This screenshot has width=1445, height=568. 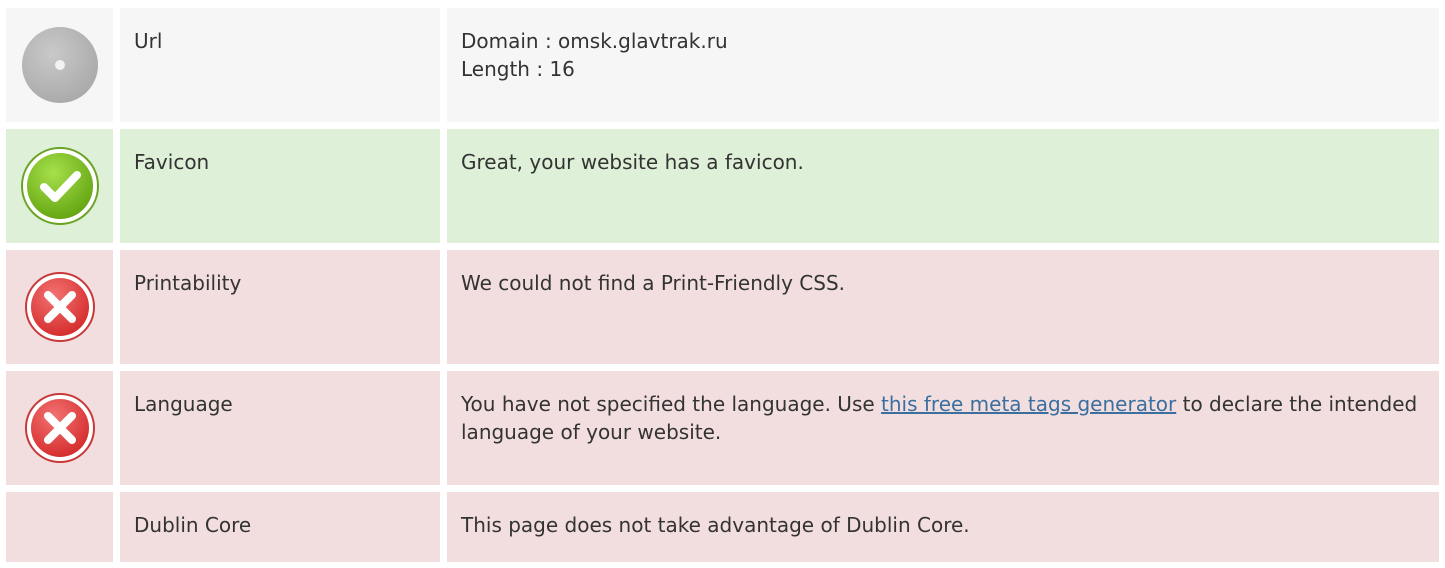 I want to click on row-value: We could not find a Print-Friendly CSS., so click(x=943, y=307).